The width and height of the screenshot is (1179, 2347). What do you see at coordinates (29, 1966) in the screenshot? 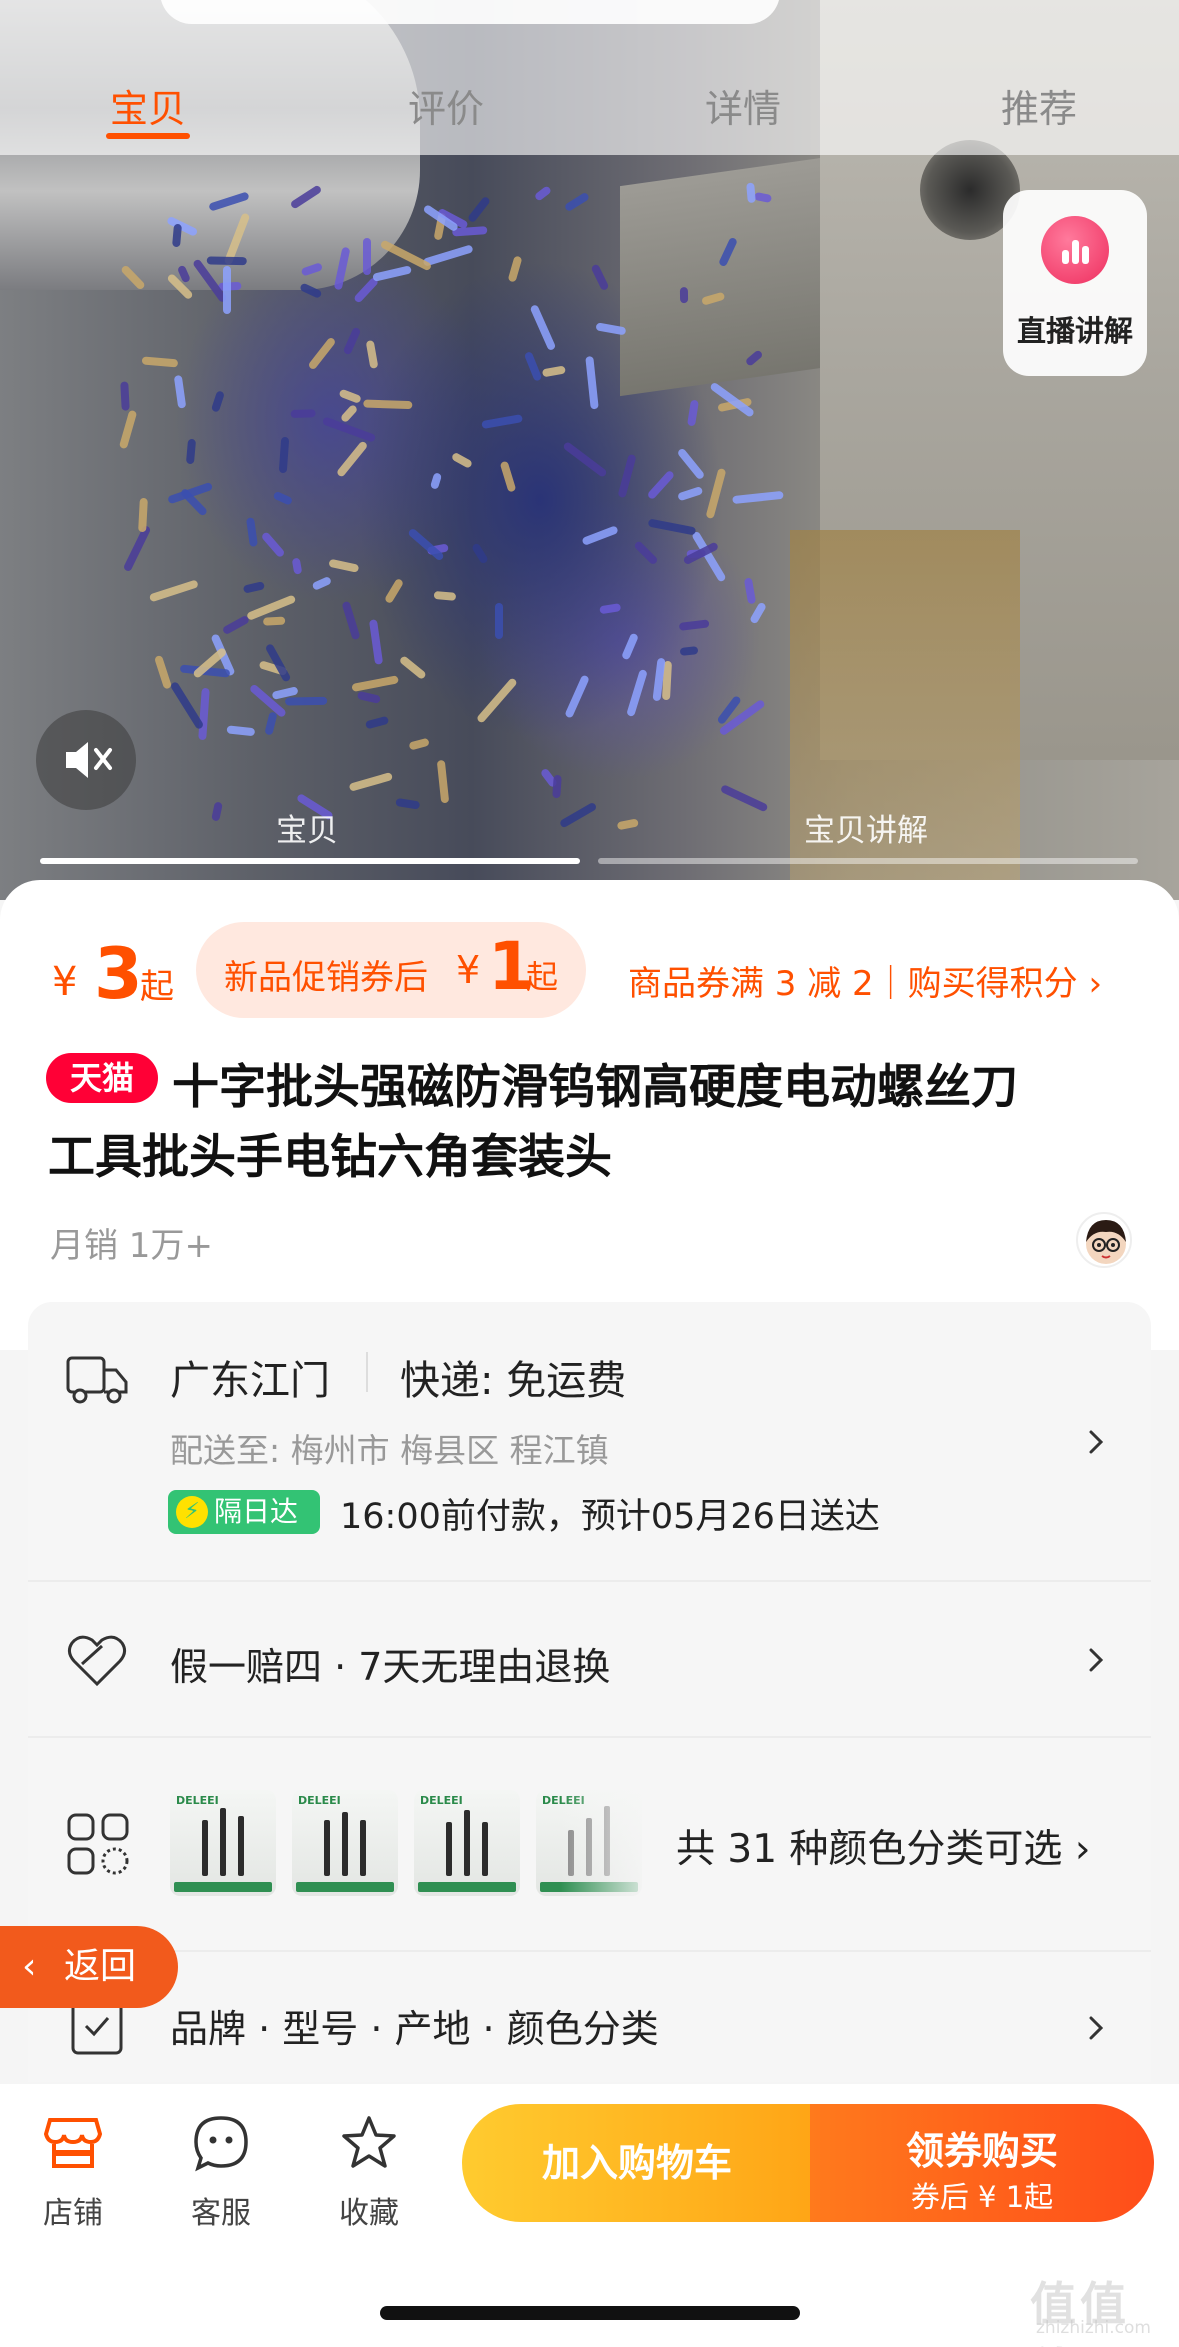
I see `chevron-left-icon: ‹` at bounding box center [29, 1966].